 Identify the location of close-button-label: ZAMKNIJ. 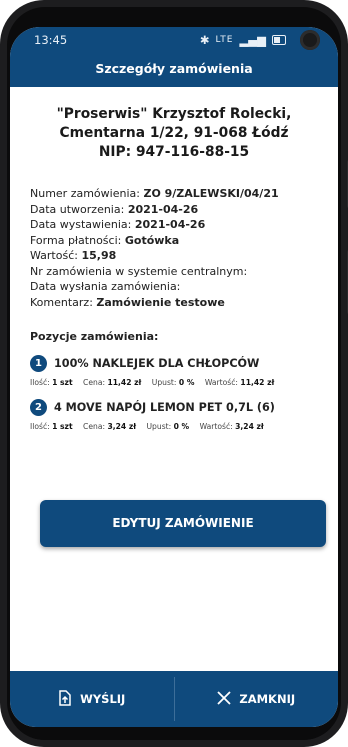
(267, 699).